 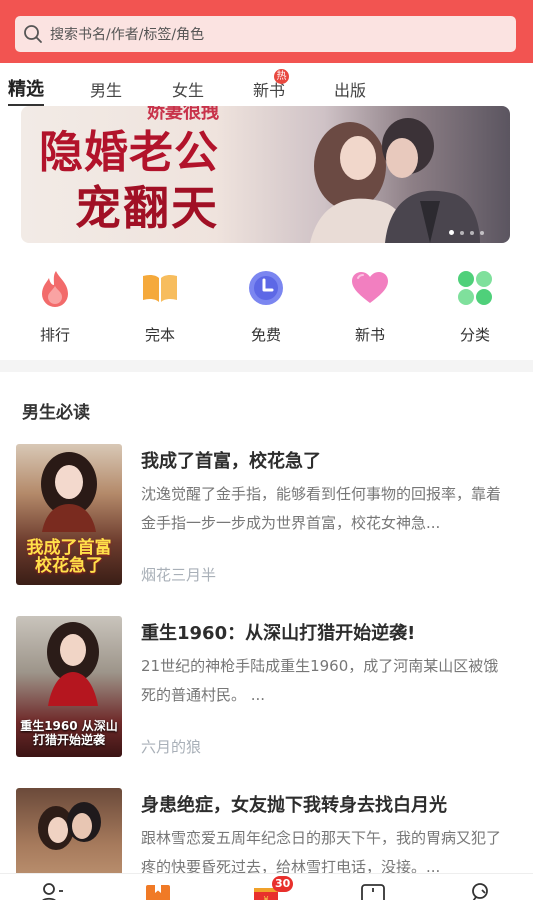 What do you see at coordinates (466, 232) in the screenshot?
I see `carousel-indicator` at bounding box center [466, 232].